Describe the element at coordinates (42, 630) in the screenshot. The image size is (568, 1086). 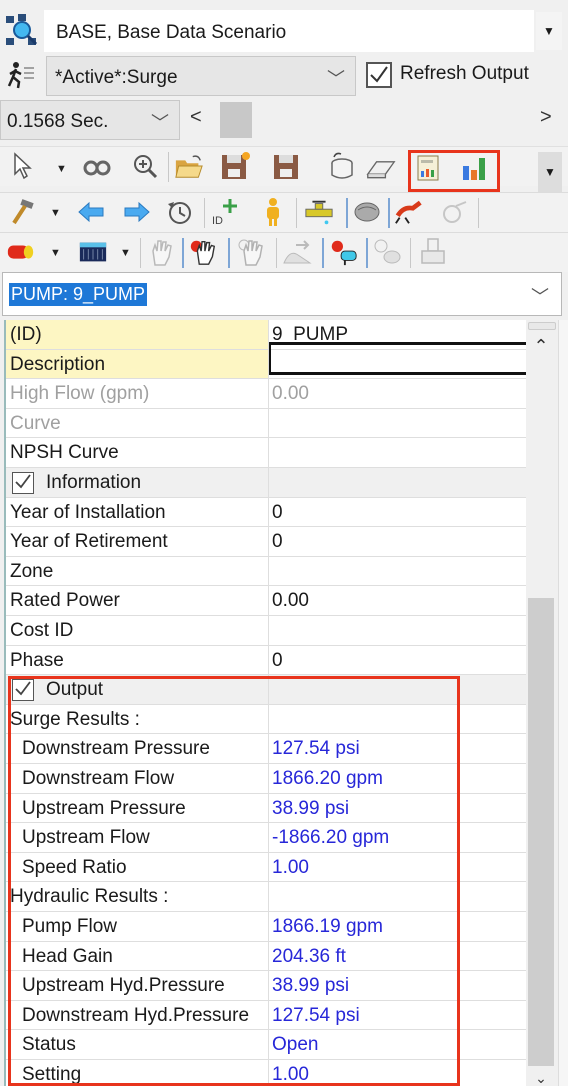
I see `property-key: Cost ID` at that location.